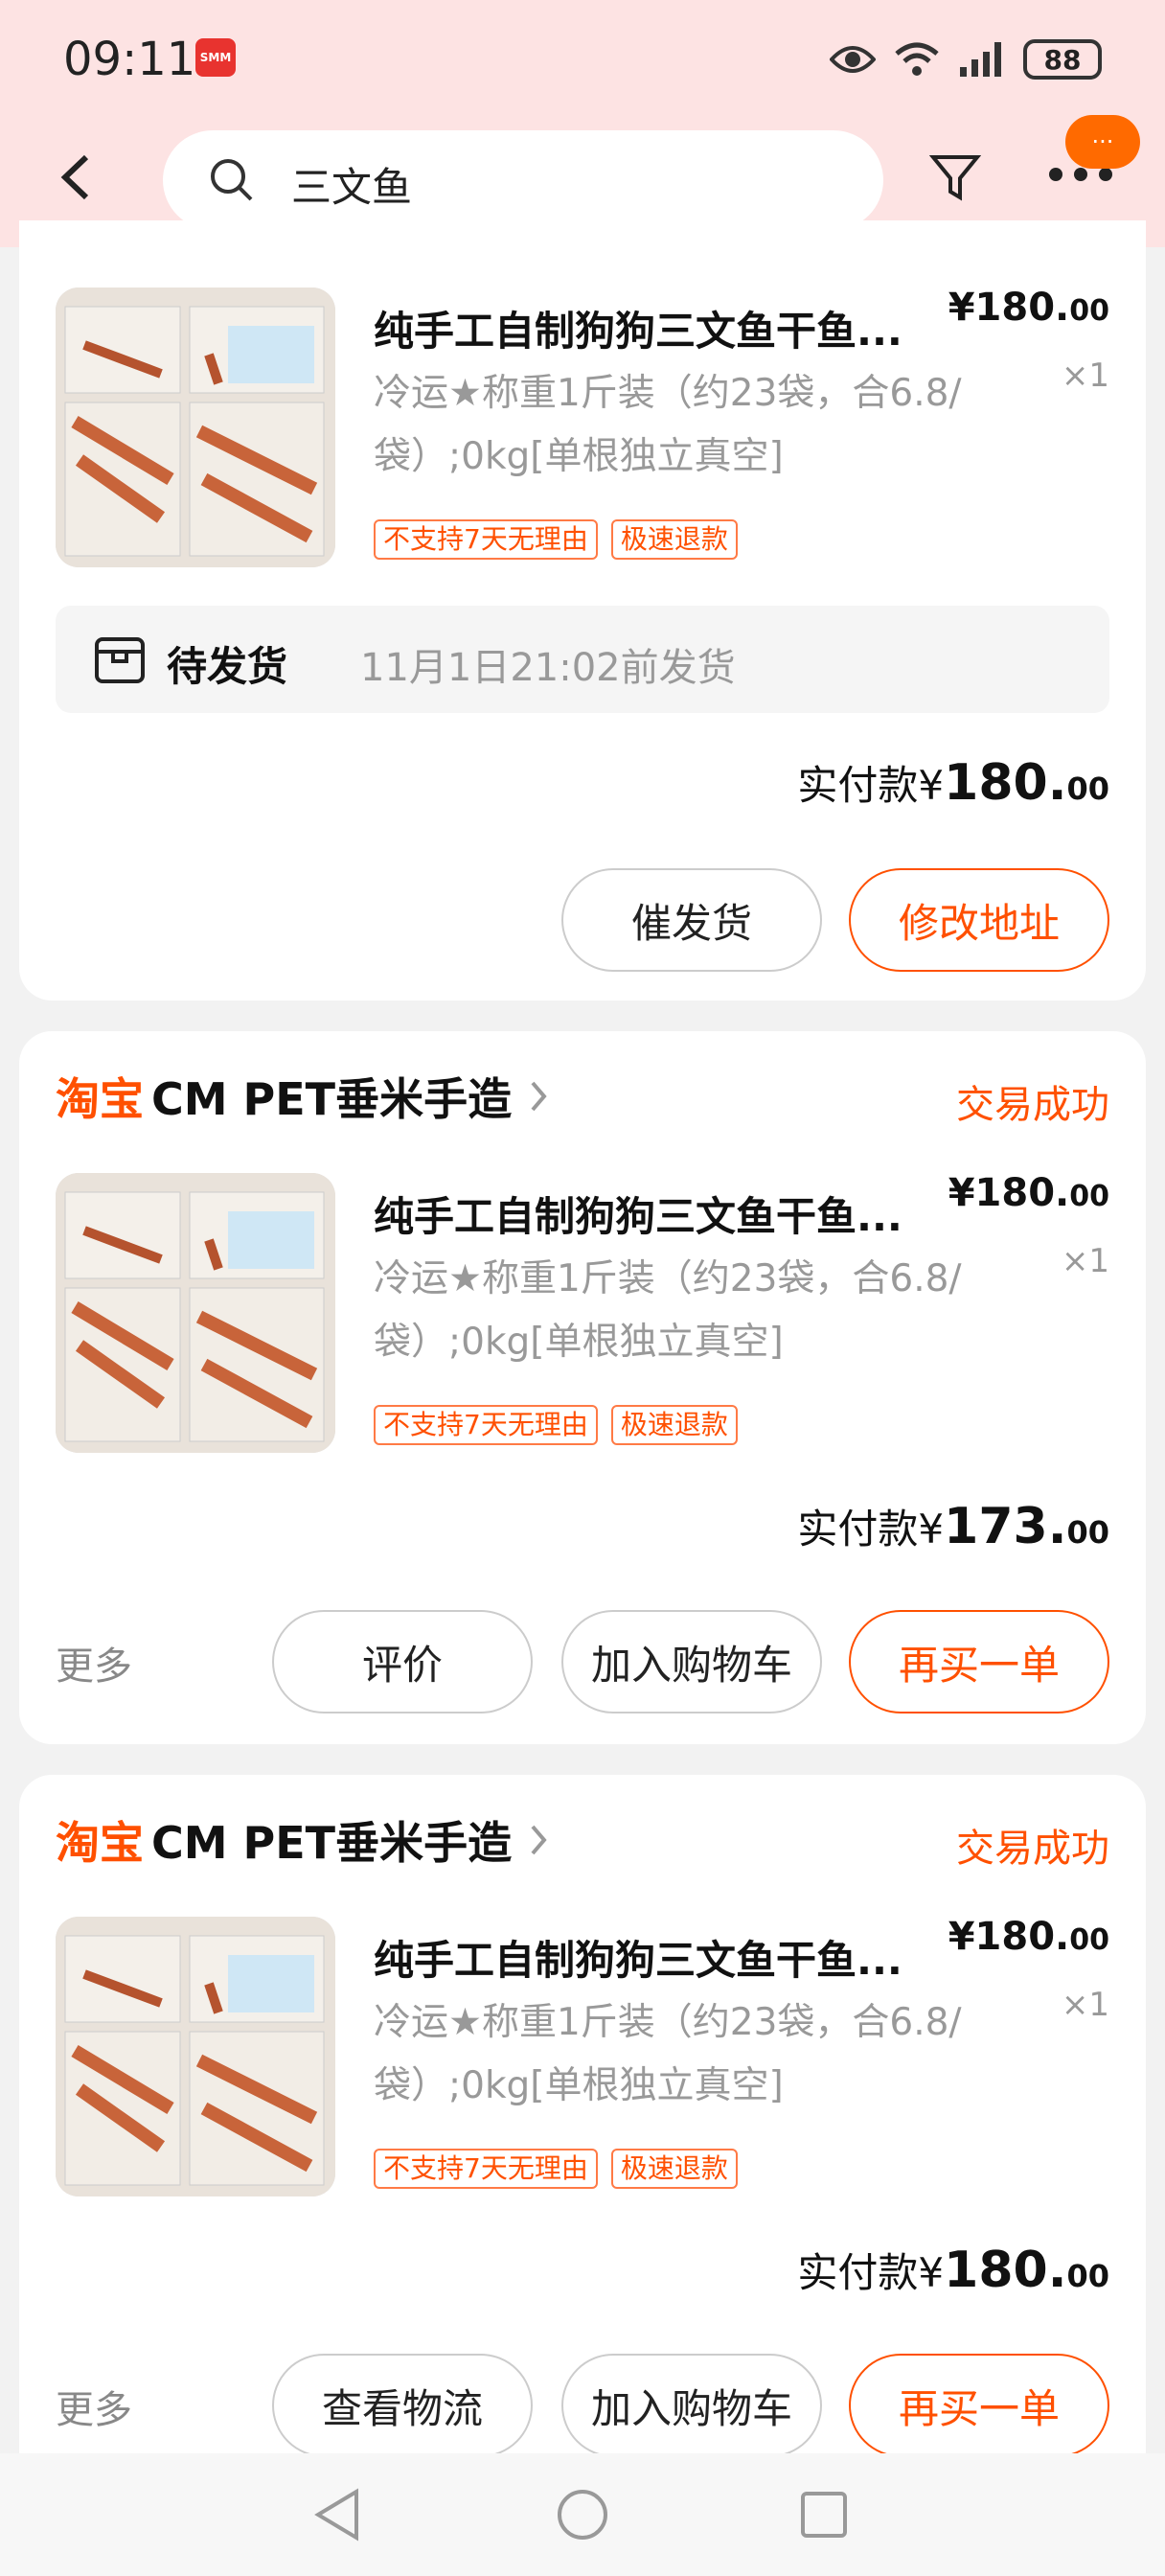 The image size is (1165, 2576). What do you see at coordinates (692, 920) in the screenshot?
I see `urge-shipment-button: 催发货` at bounding box center [692, 920].